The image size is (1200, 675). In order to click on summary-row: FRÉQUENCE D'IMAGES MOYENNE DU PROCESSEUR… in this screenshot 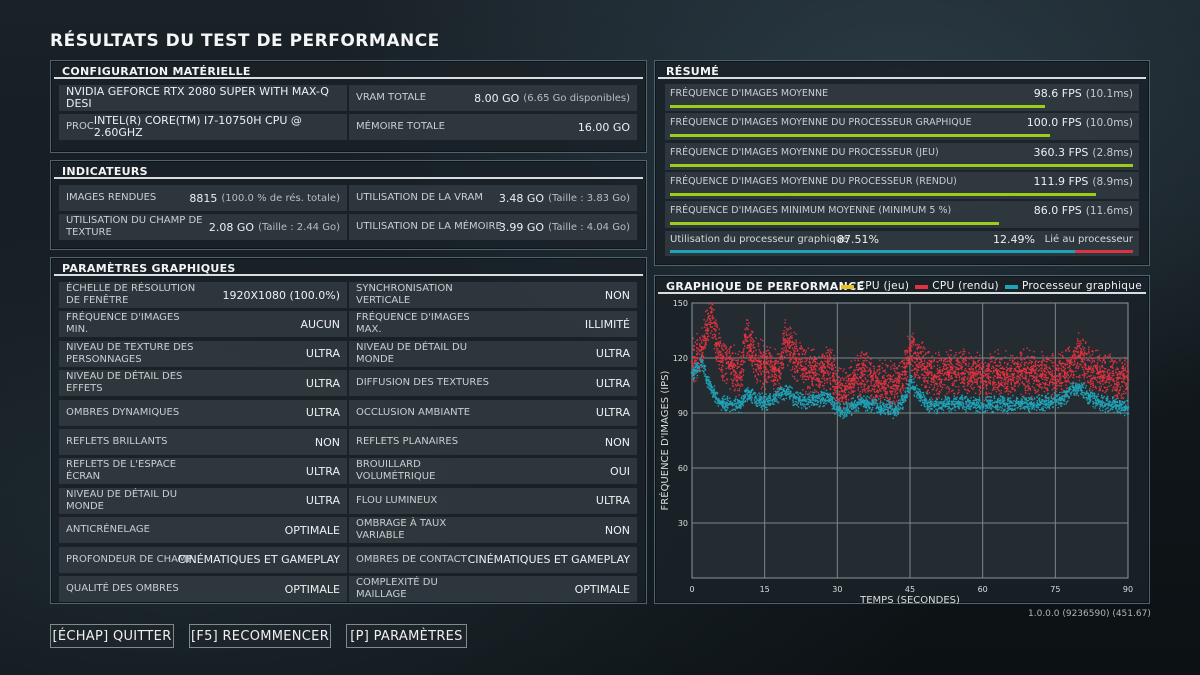, I will do `click(902, 156)`.